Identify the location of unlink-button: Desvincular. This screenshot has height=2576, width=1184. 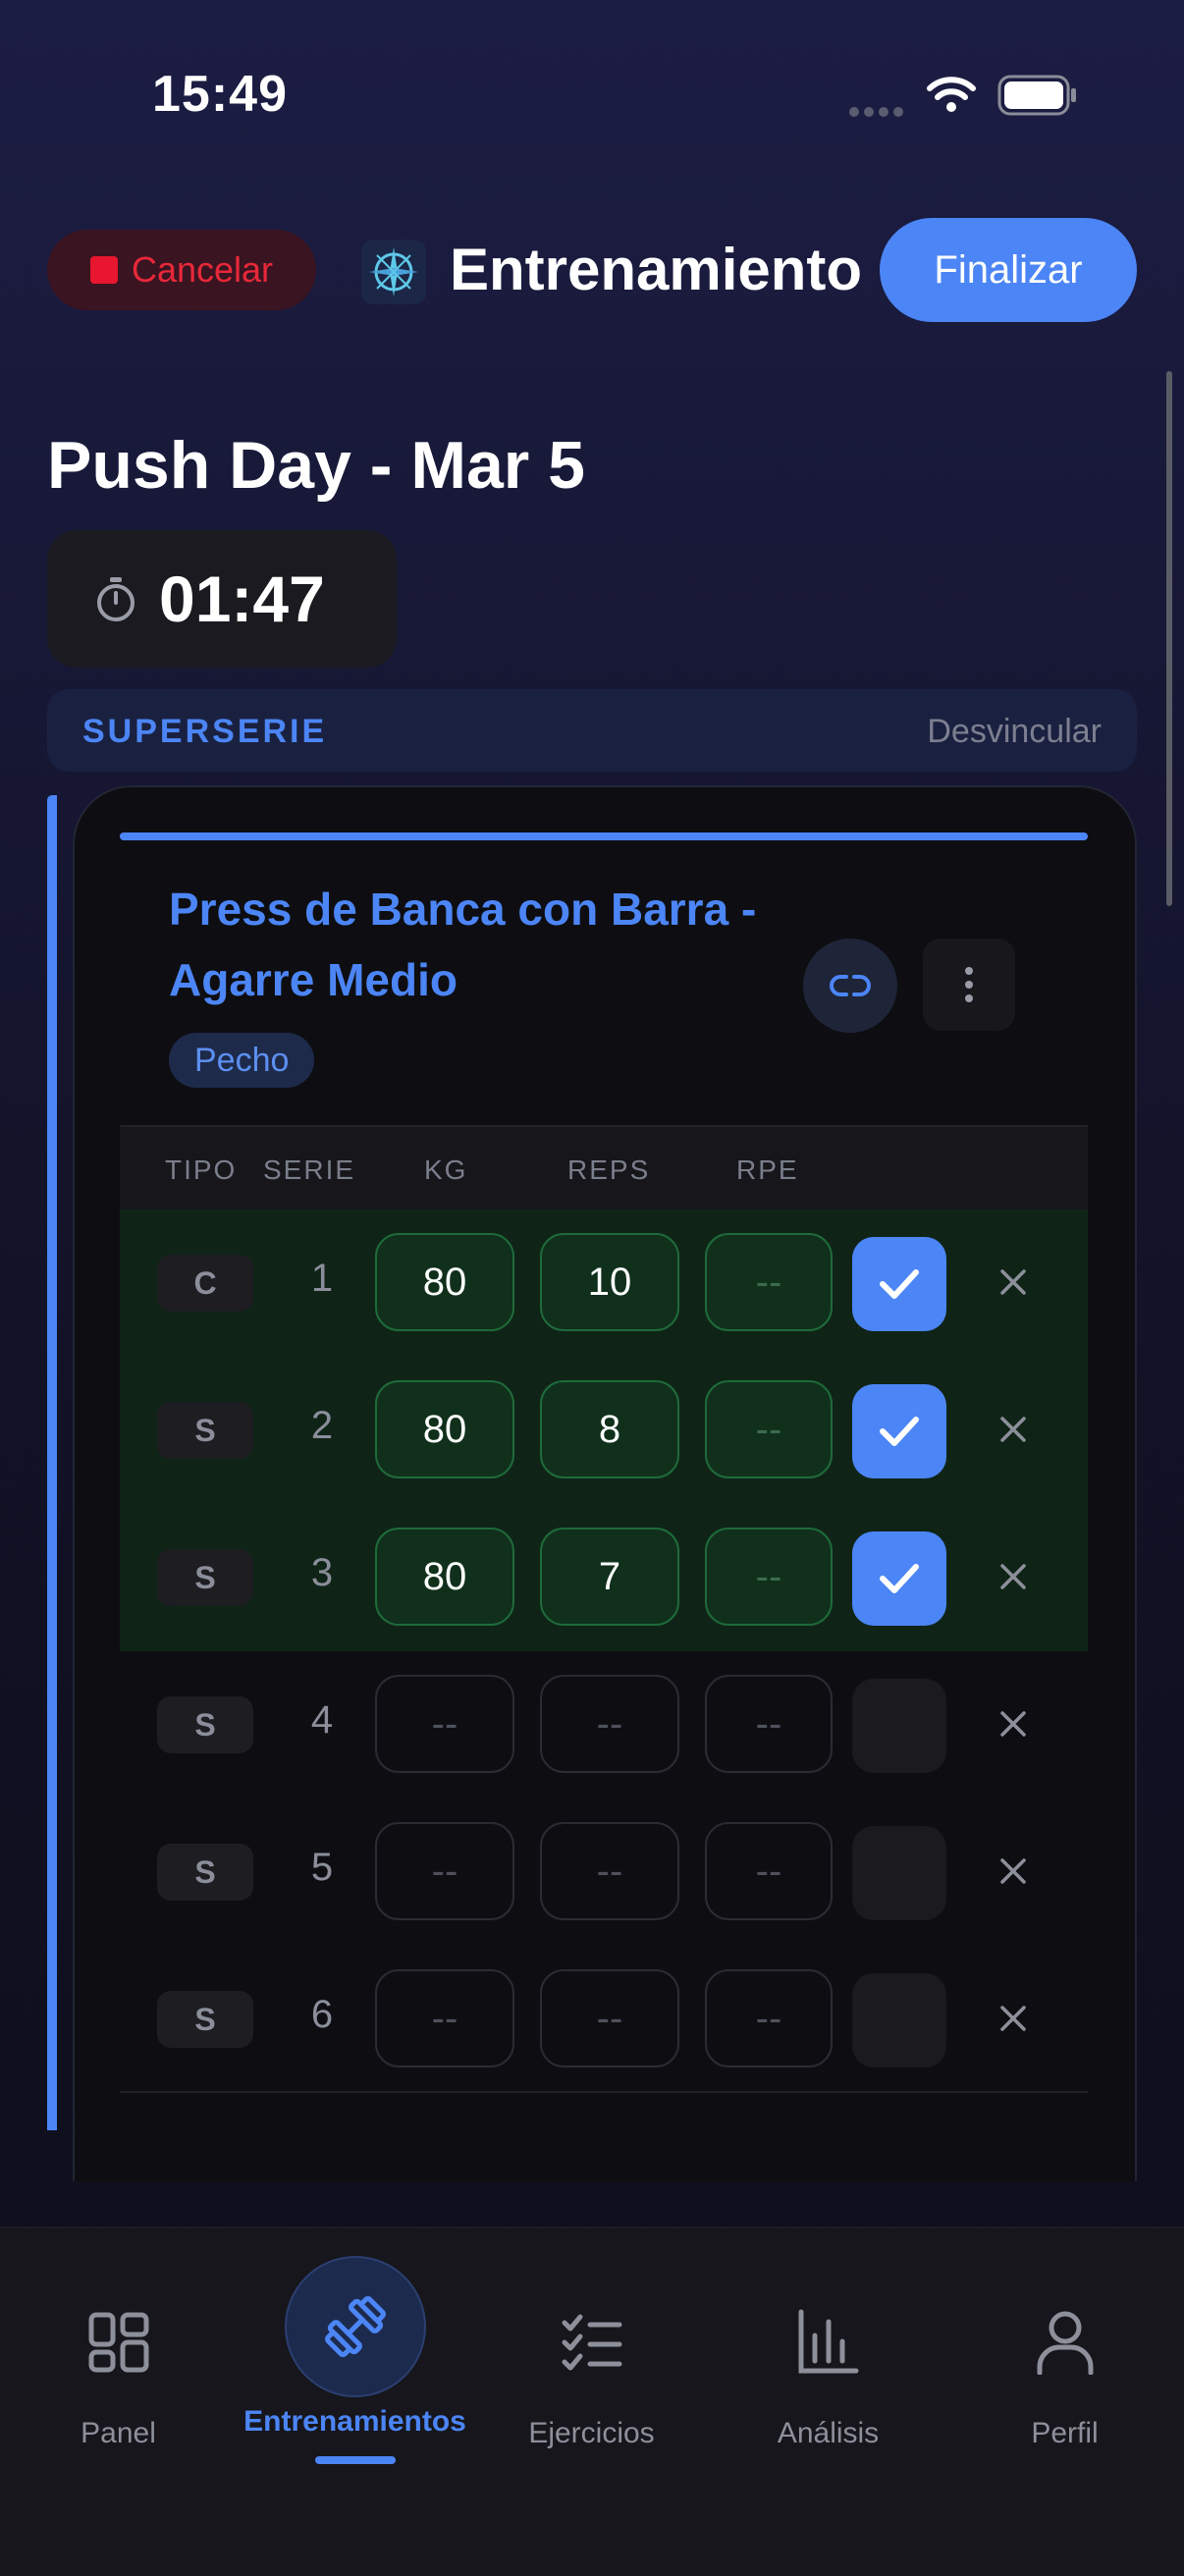
(1015, 732).